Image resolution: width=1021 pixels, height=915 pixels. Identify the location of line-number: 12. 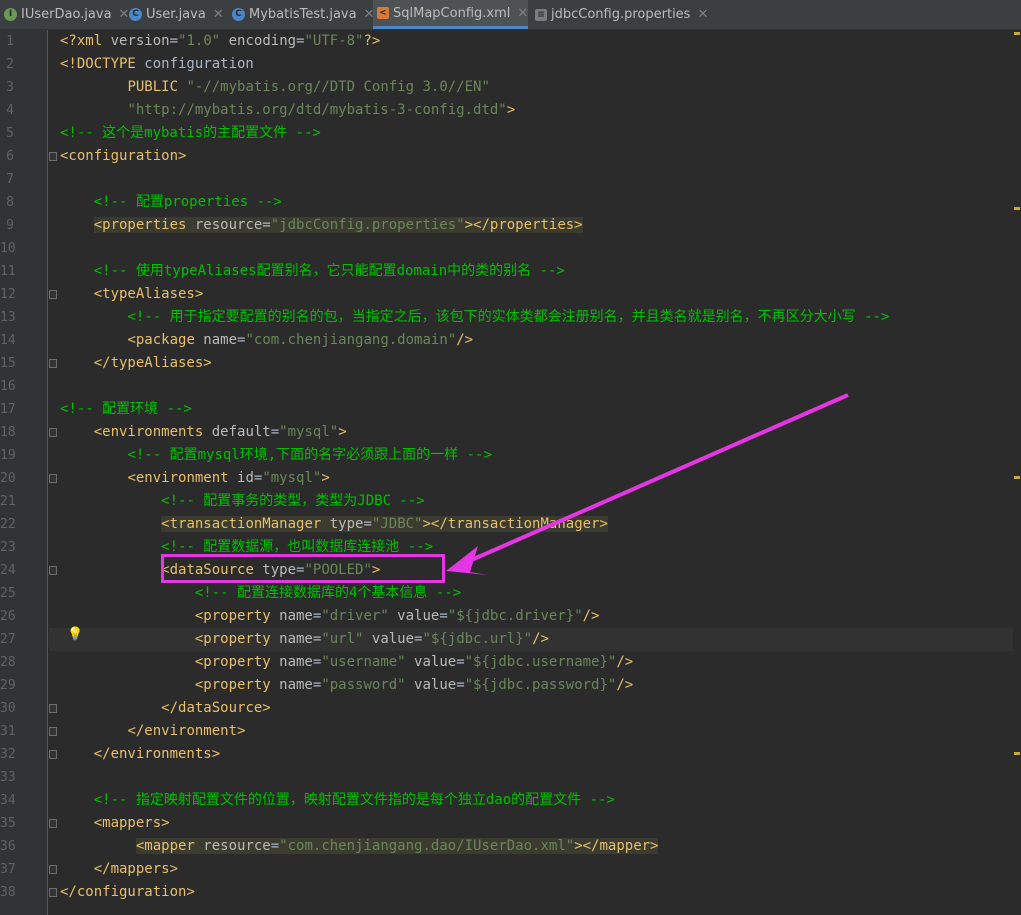
(8, 294).